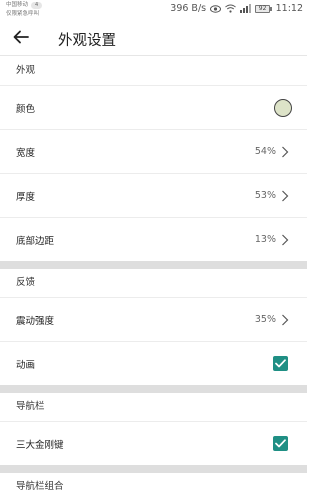 The height and width of the screenshot is (498, 320). I want to click on setting-value: 35%, so click(265, 319).